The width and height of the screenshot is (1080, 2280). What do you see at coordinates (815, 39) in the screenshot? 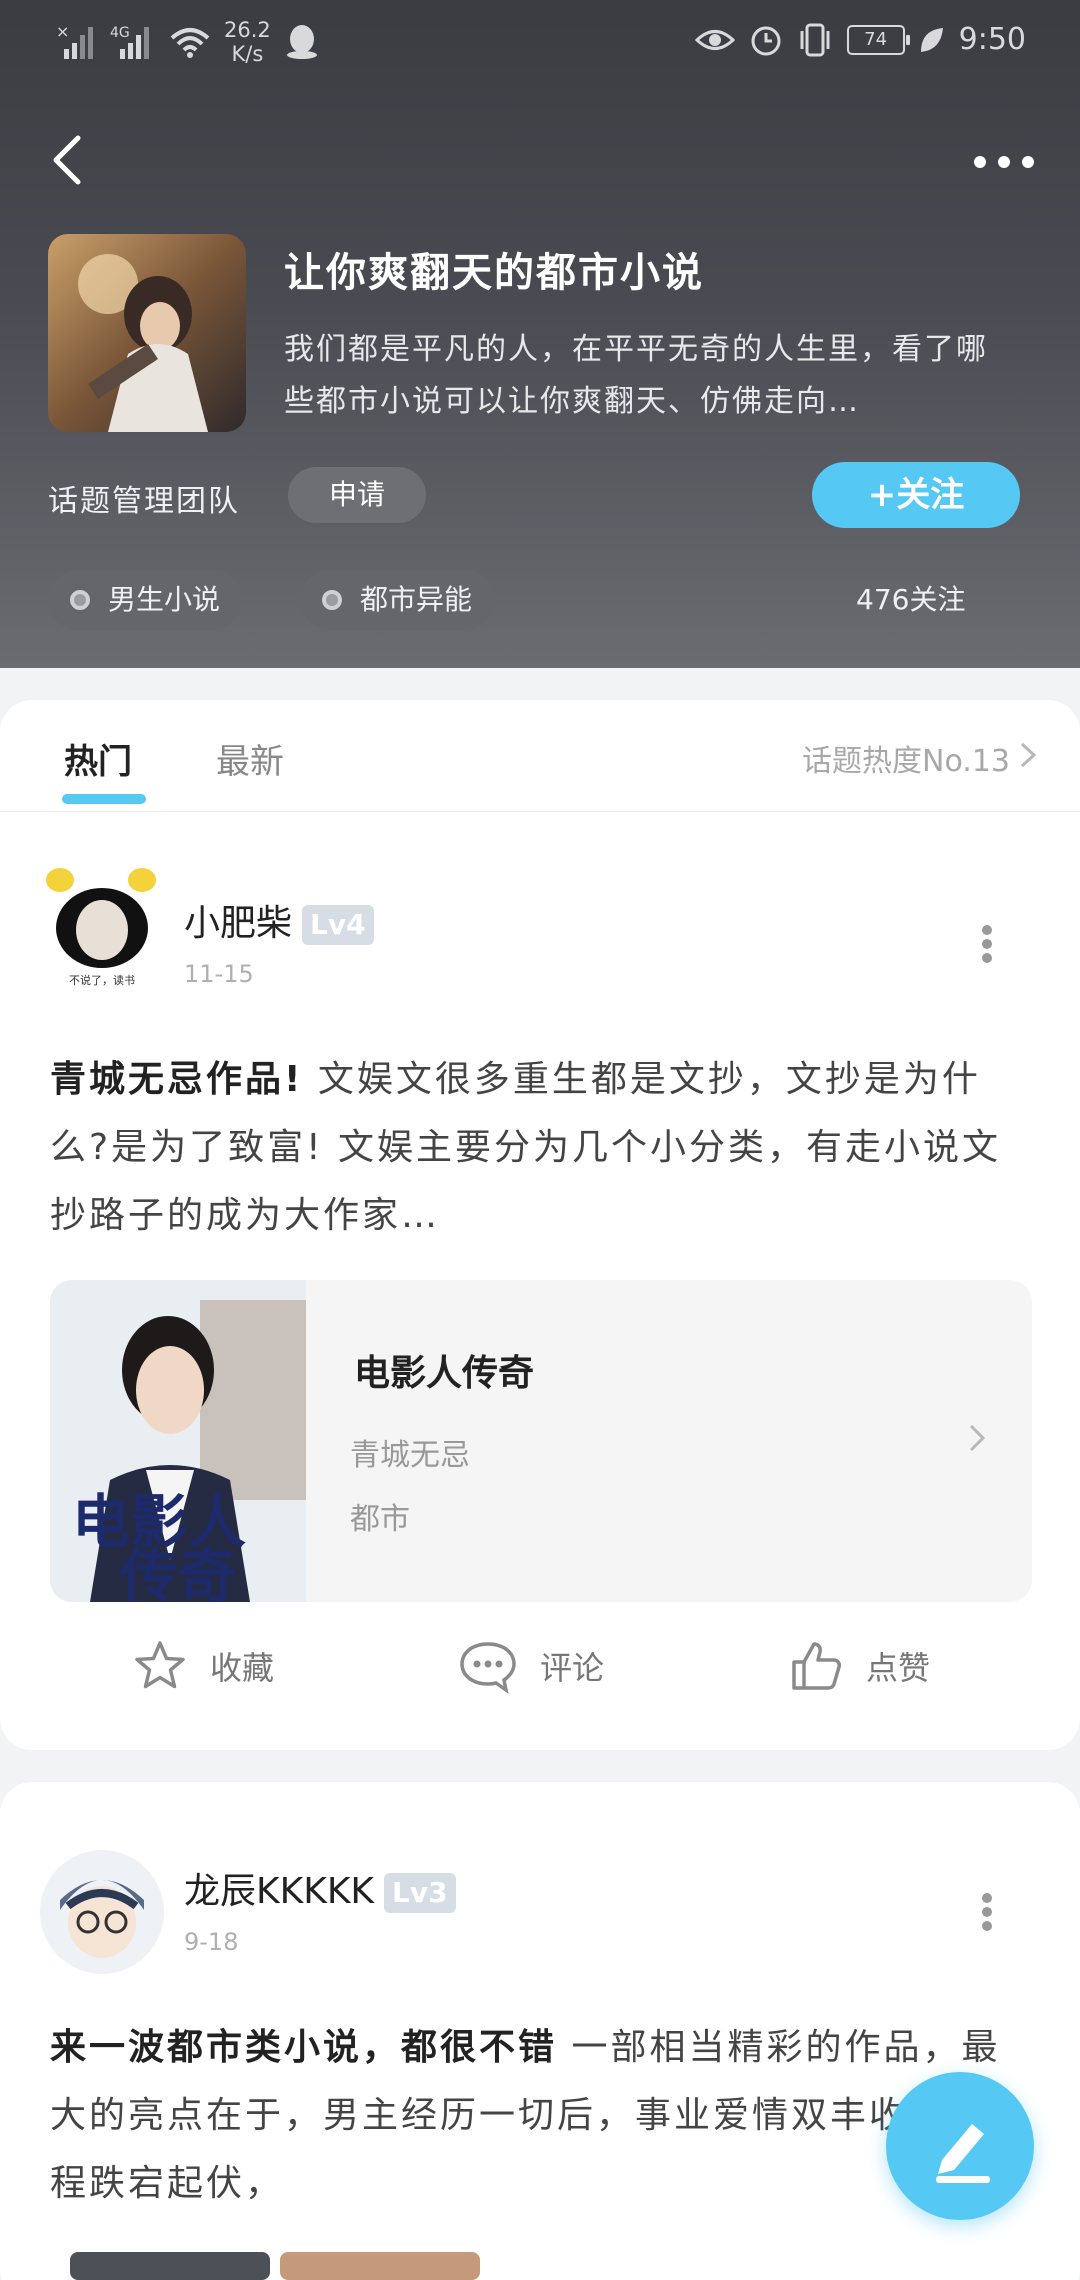
I see `vibrate-icon` at bounding box center [815, 39].